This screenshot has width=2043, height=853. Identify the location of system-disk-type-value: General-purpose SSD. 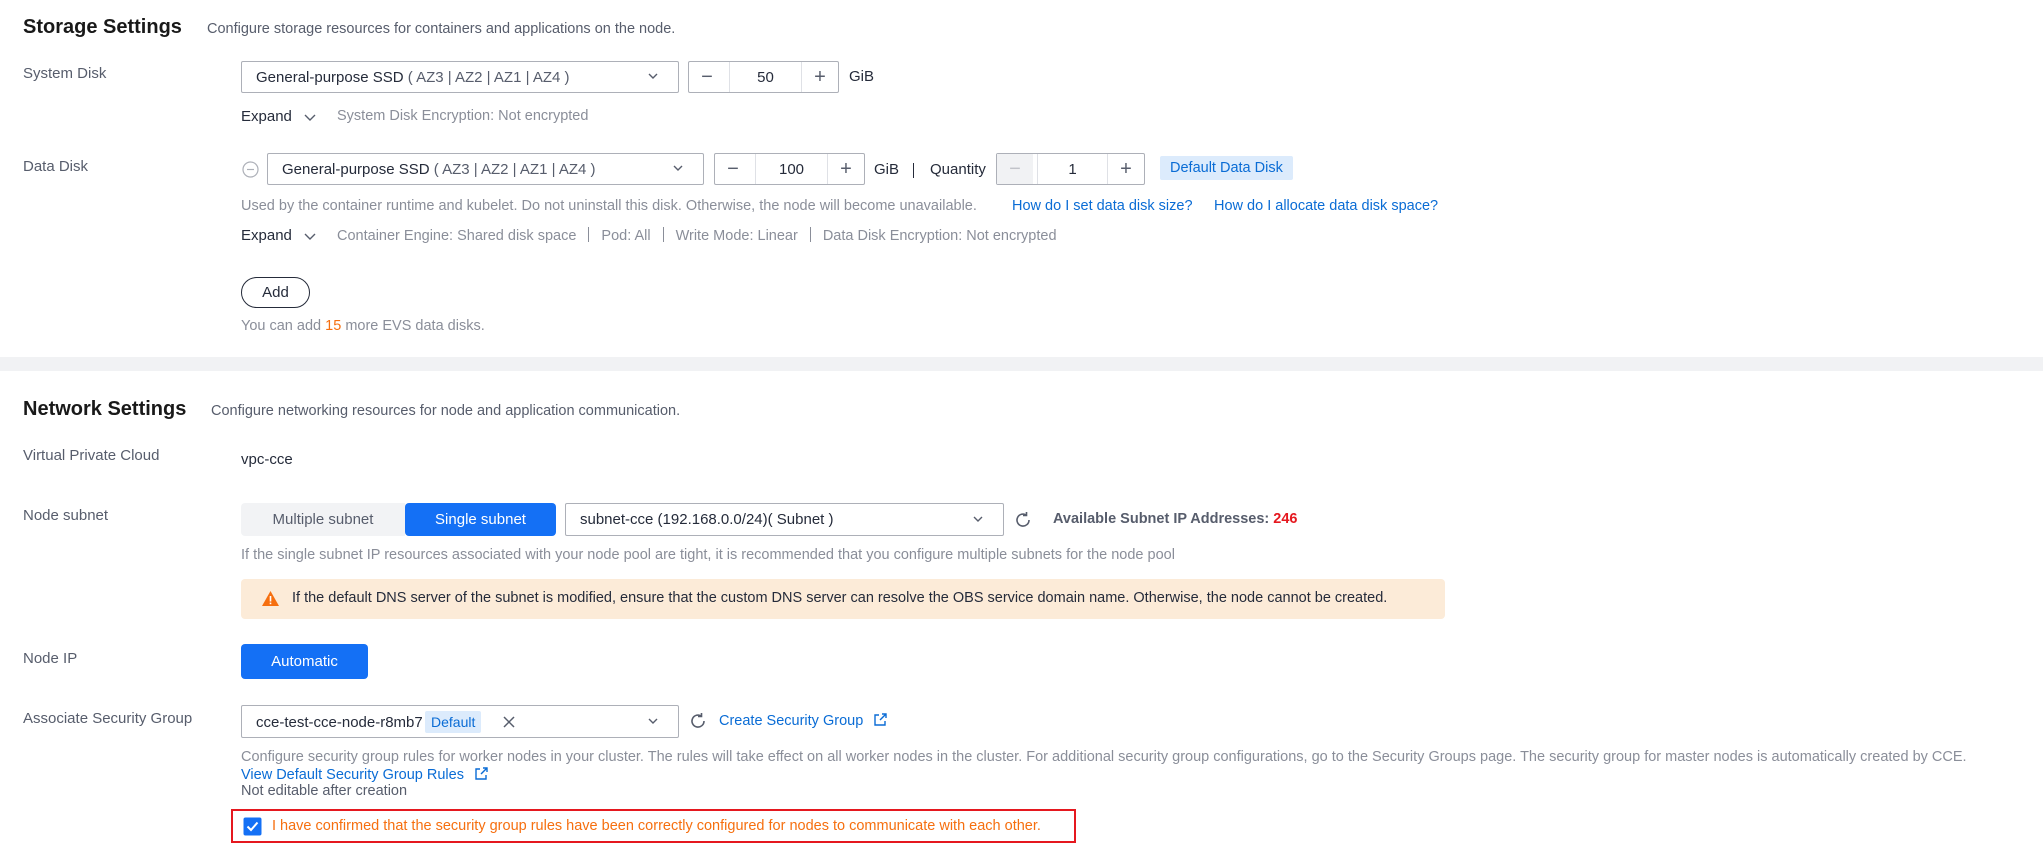
(330, 77).